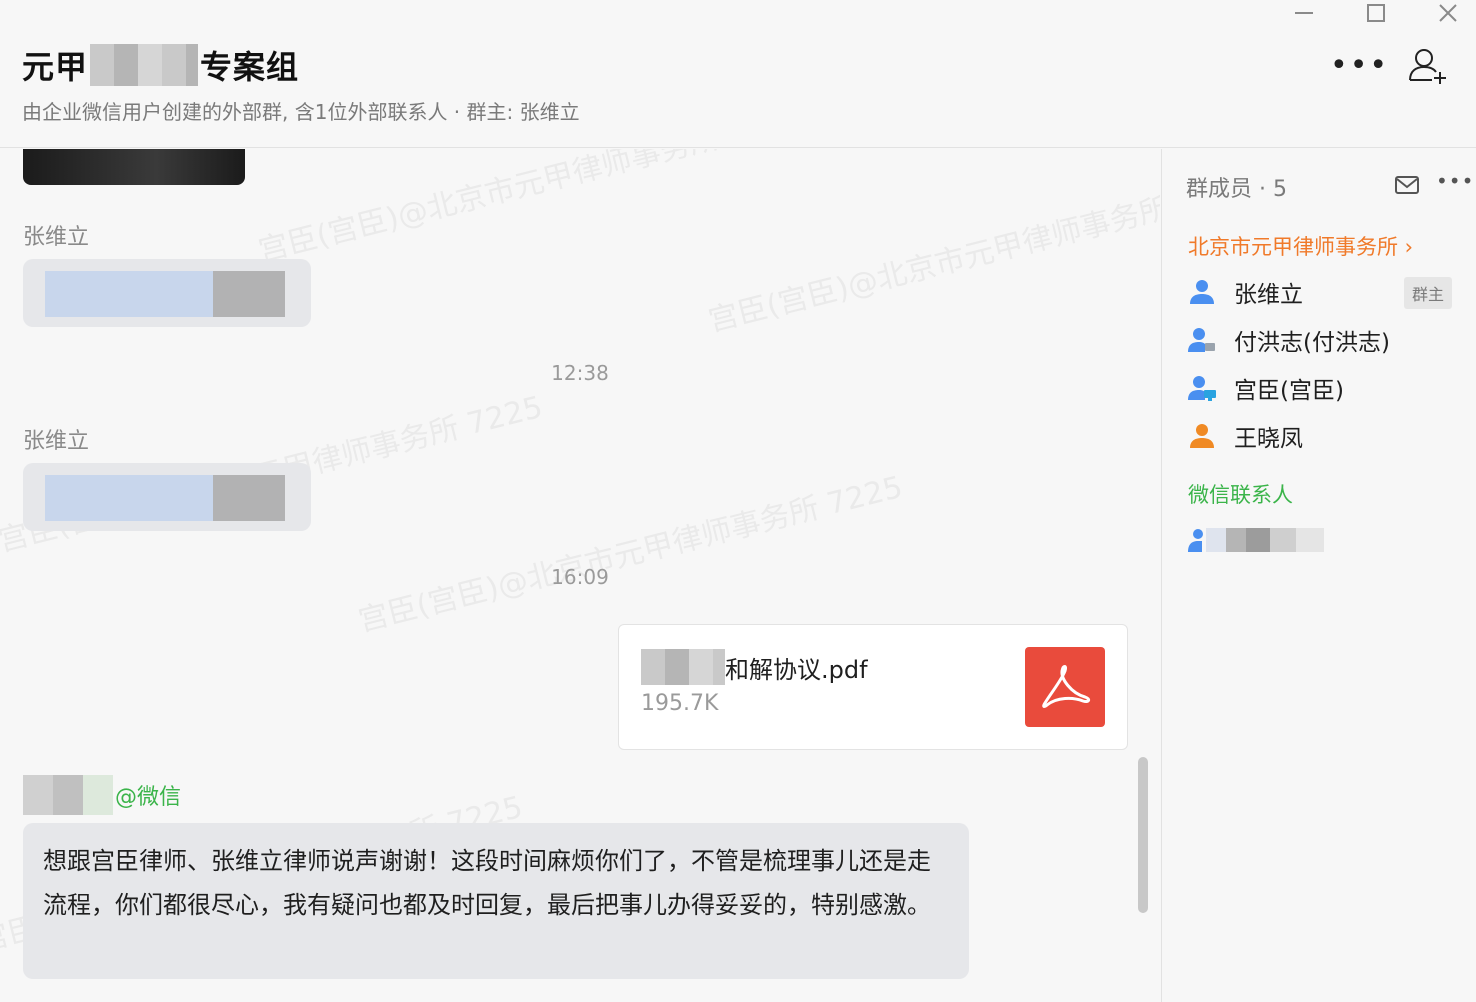 The height and width of the screenshot is (1002, 1476). What do you see at coordinates (1202, 388) in the screenshot?
I see `person-computer-icon` at bounding box center [1202, 388].